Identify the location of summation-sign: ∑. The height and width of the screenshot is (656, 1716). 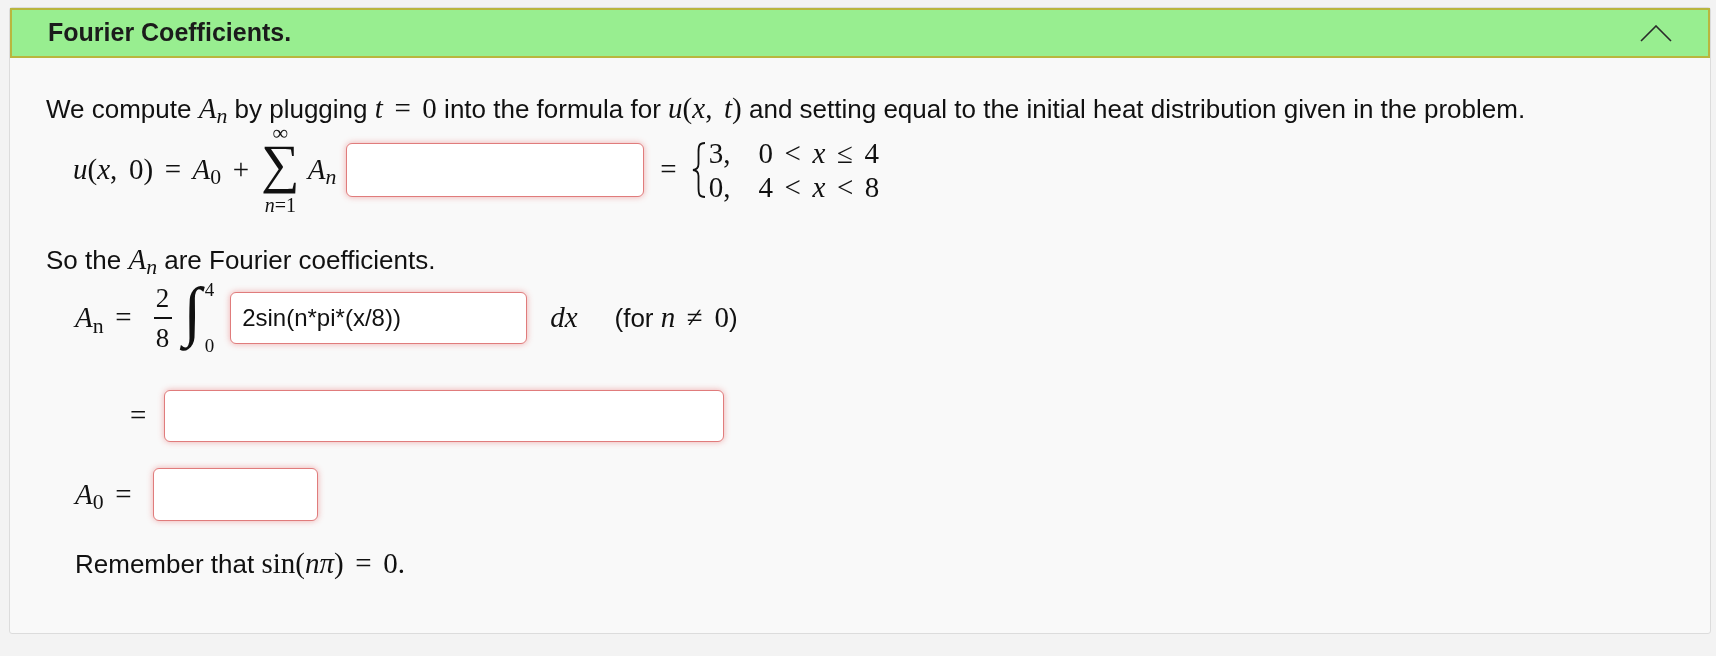
(280, 168).